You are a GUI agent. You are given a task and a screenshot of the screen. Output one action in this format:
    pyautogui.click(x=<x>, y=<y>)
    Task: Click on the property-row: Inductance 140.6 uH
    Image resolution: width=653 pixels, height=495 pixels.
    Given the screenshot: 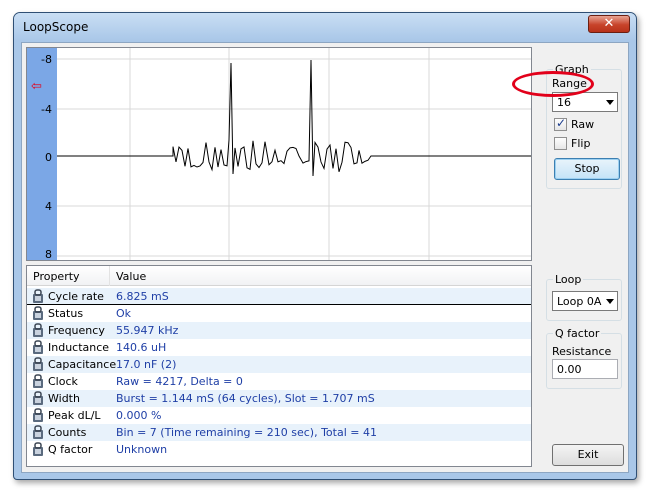 What is the action you would take?
    pyautogui.click(x=279, y=347)
    